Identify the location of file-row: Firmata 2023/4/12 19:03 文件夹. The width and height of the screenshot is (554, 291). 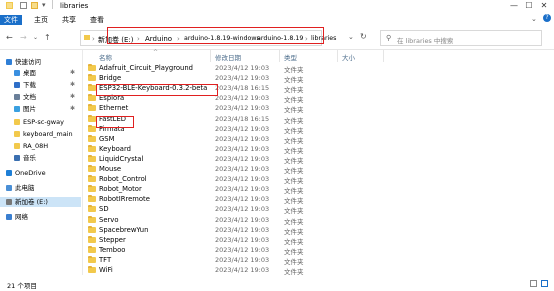
(318, 129).